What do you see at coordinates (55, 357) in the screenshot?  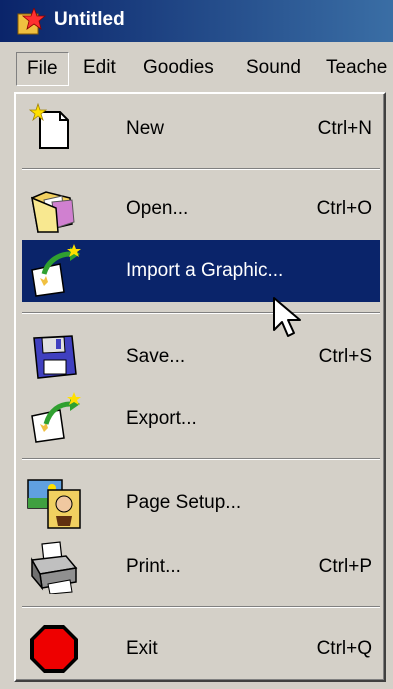 I see `floppy-disk-icon` at bounding box center [55, 357].